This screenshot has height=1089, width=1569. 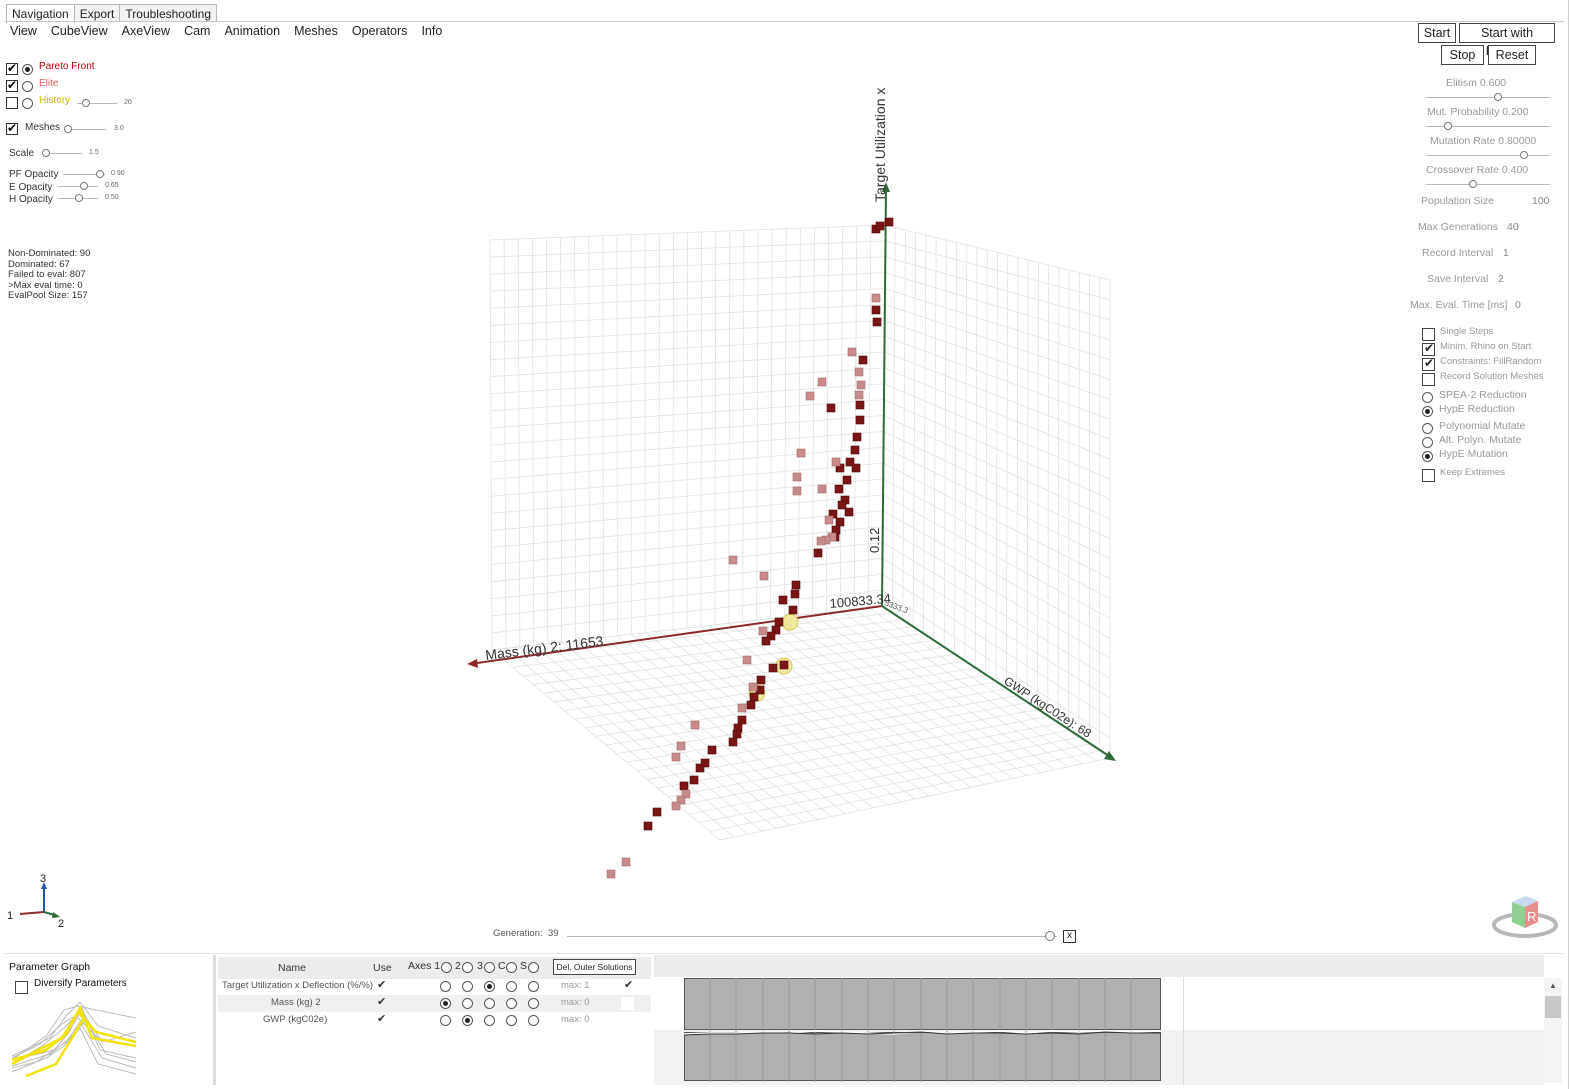 What do you see at coordinates (21, 987) in the screenshot?
I see `diversify-parameters-checkbox` at bounding box center [21, 987].